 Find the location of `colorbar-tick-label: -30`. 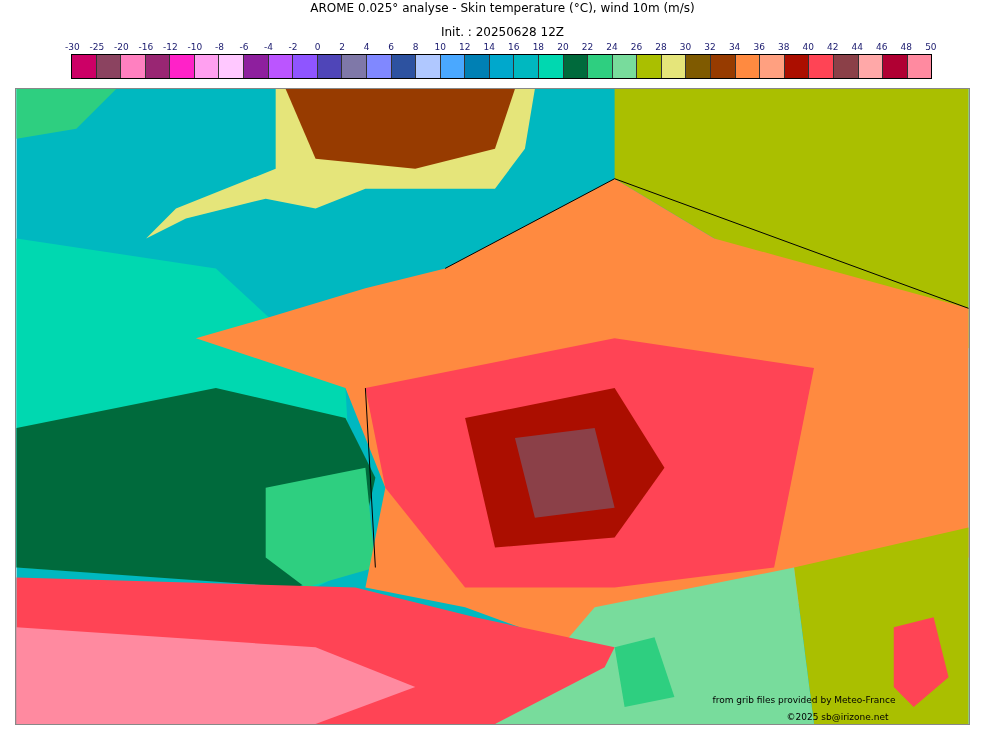

colorbar-tick-label: -30 is located at coordinates (72, 47).